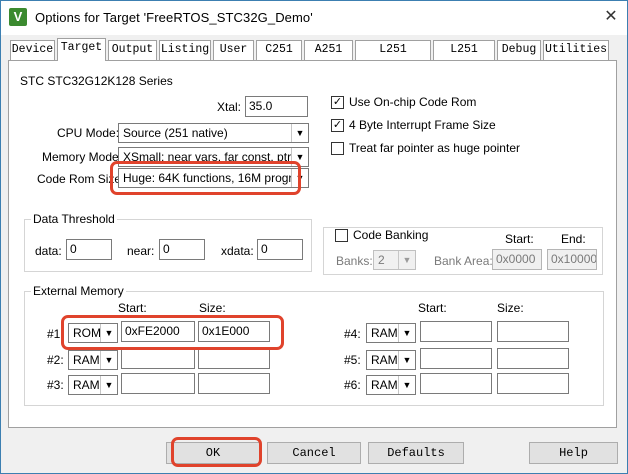  What do you see at coordinates (213, 453) in the screenshot?
I see `ok-button: OK` at bounding box center [213, 453].